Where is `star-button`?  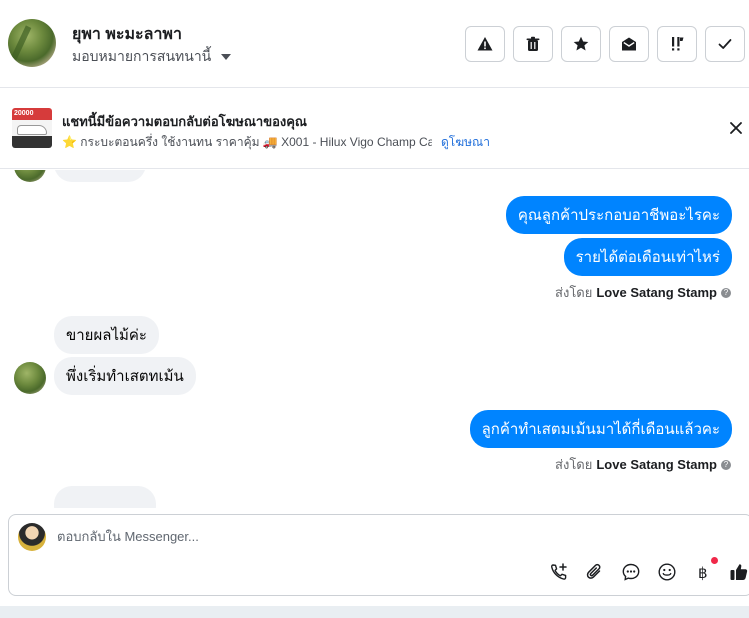
star-button is located at coordinates (581, 44).